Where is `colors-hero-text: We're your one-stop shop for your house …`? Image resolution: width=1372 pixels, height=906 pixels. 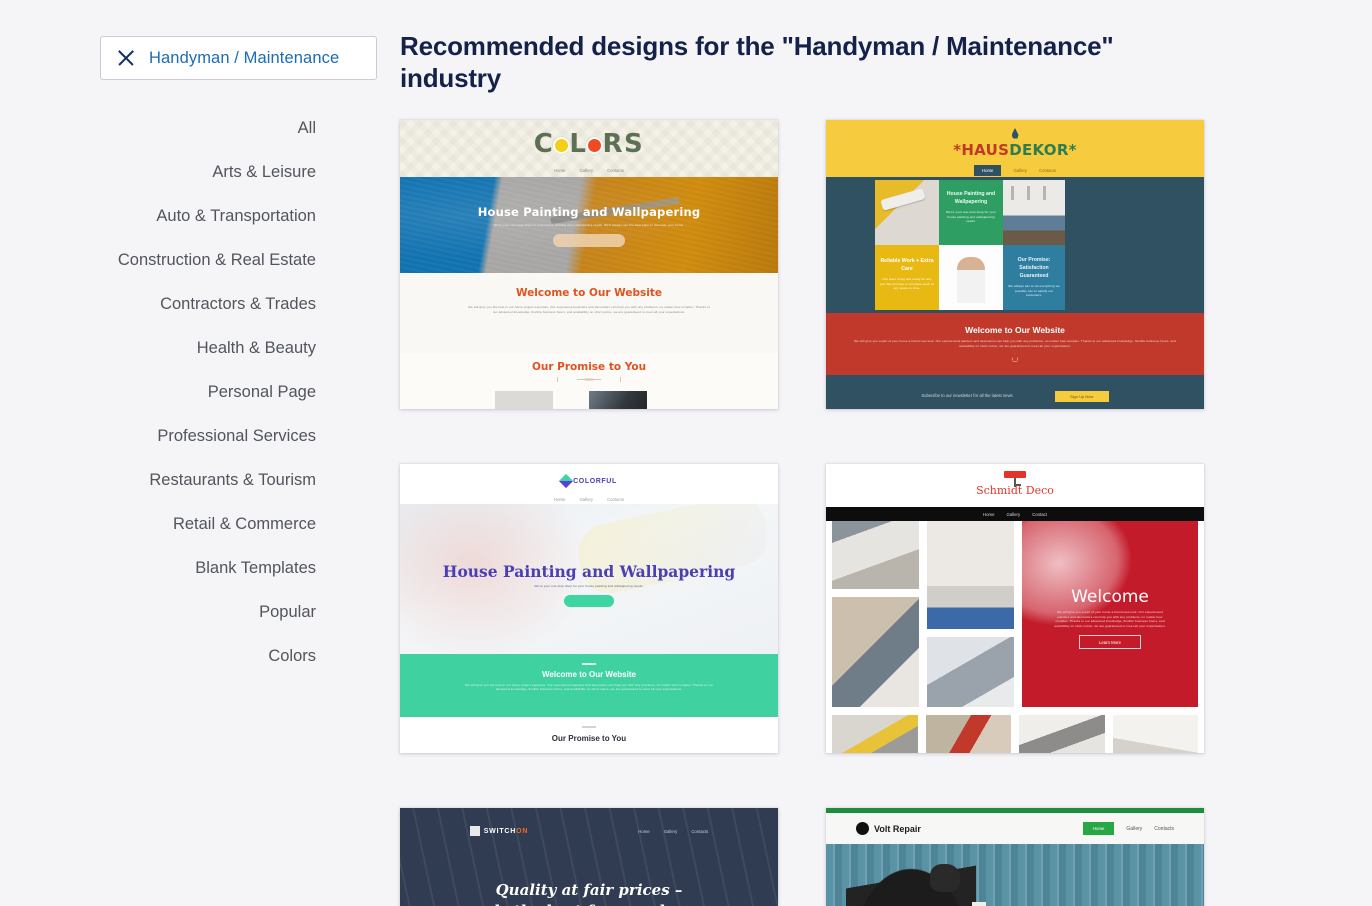 colors-hero-text: We're your one-stop shop for your house … is located at coordinates (589, 225).